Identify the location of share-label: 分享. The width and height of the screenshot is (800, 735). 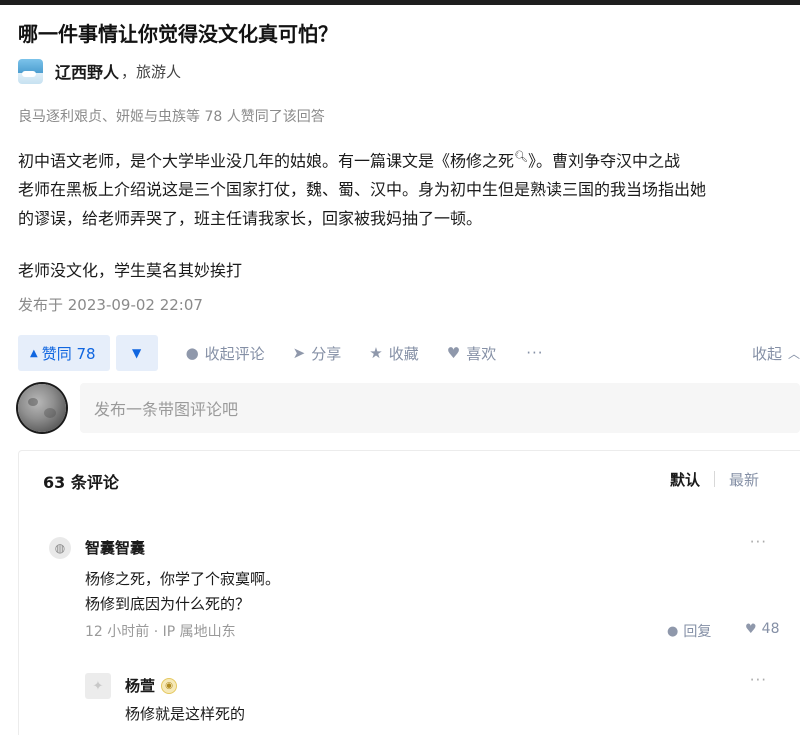
(326, 353).